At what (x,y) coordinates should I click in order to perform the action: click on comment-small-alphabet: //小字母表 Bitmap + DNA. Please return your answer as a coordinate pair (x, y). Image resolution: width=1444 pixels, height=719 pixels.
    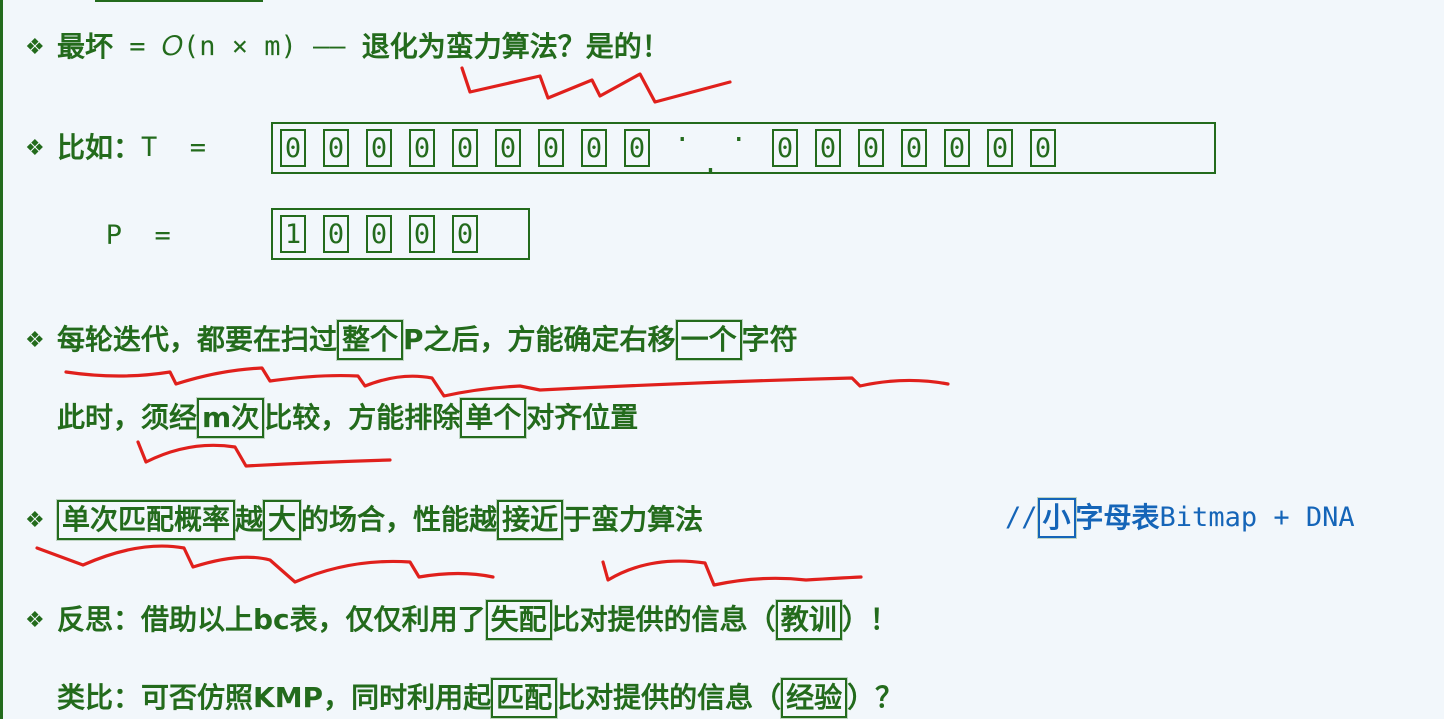
    Looking at the image, I should click on (1180, 518).